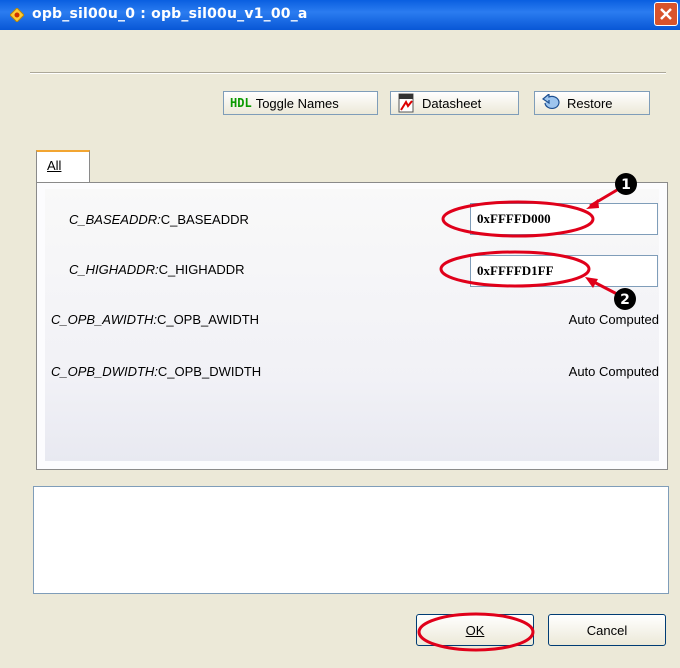 The image size is (680, 668). What do you see at coordinates (348, 73) in the screenshot?
I see `separator` at bounding box center [348, 73].